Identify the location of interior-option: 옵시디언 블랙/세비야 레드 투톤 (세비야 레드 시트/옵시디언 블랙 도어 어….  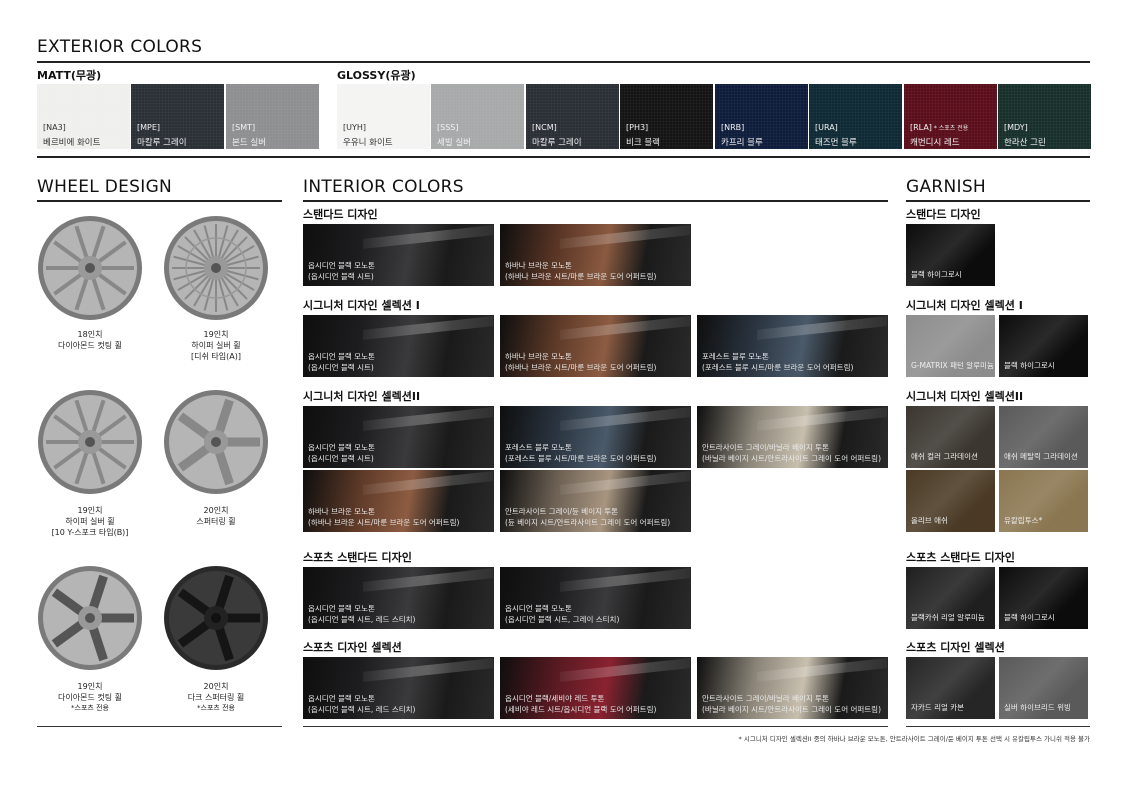
(595, 688).